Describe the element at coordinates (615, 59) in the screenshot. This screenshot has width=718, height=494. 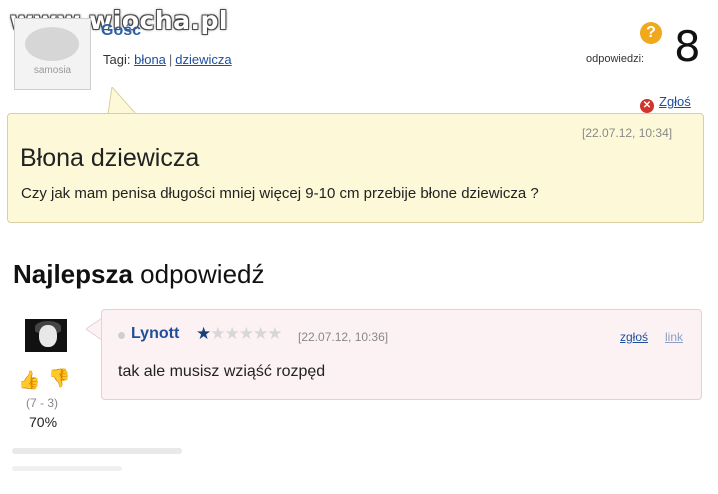
I see `answers-label: odpowiedzi:` at that location.